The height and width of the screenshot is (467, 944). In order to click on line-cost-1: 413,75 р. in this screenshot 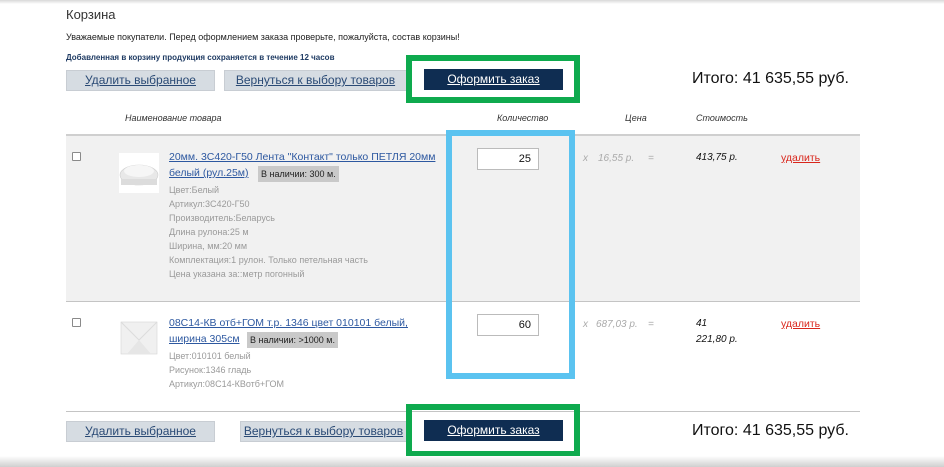, I will do `click(717, 157)`.